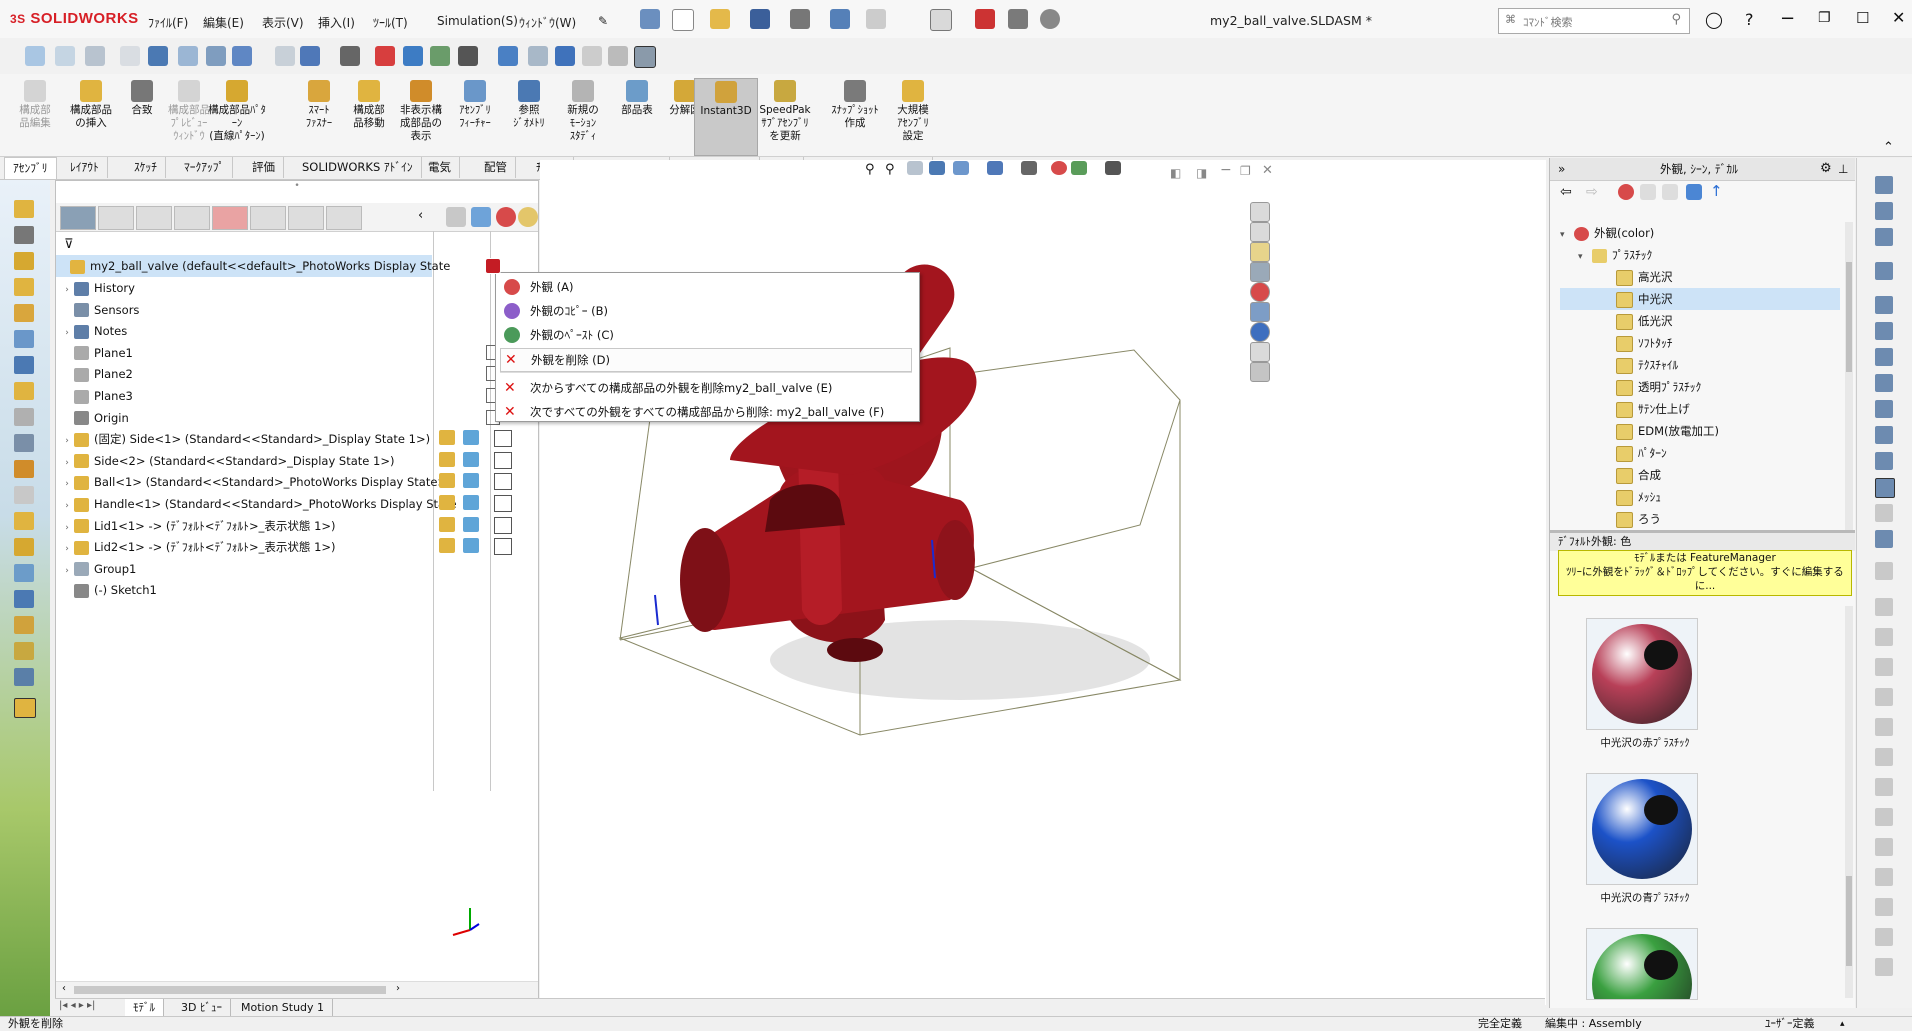 This screenshot has width=1912, height=1031. What do you see at coordinates (1260, 352) in the screenshot?
I see `toolbox-tab` at bounding box center [1260, 352].